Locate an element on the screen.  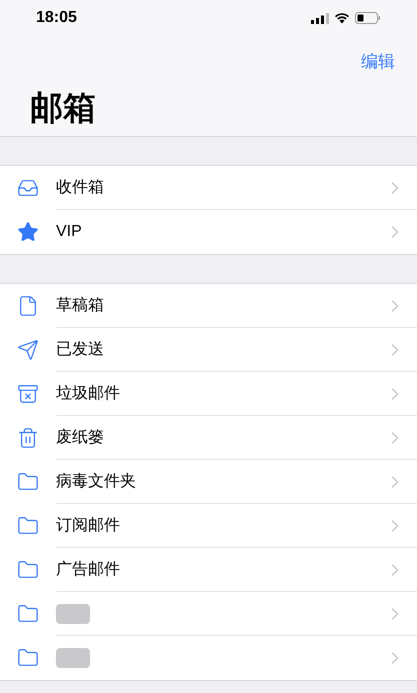
mailbox-label: 病毒文件夹 is located at coordinates (96, 481).